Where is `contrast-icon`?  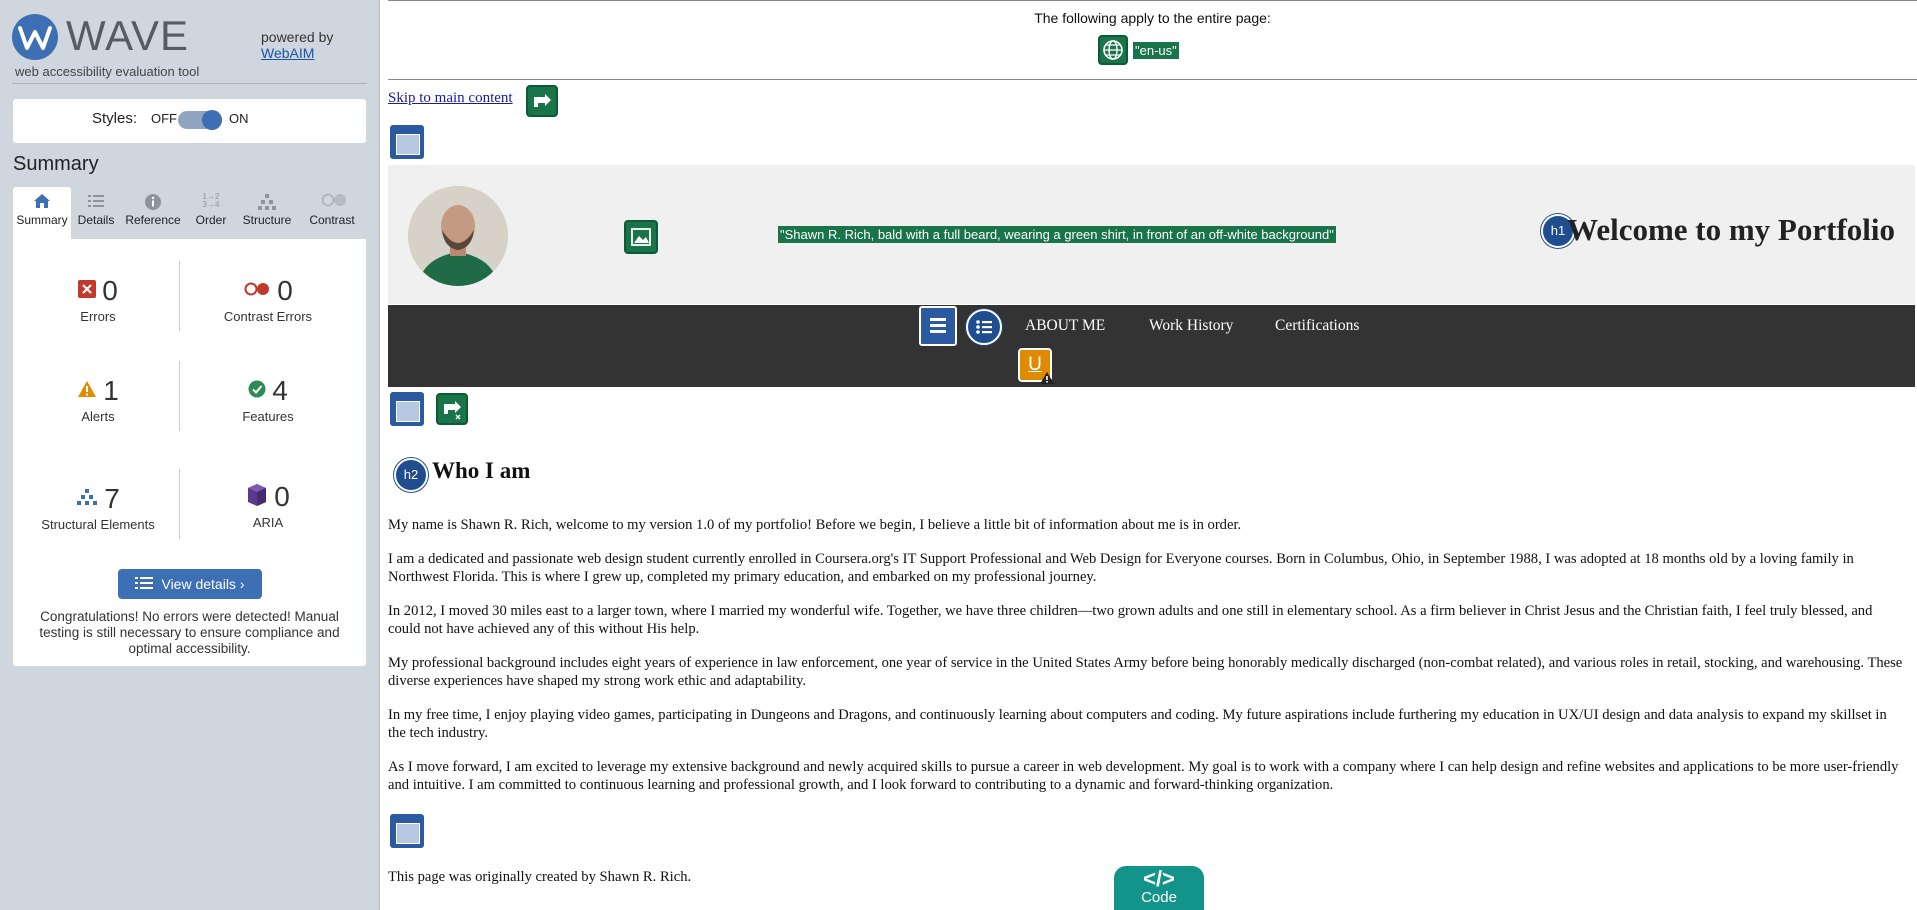
contrast-icon is located at coordinates (333, 202).